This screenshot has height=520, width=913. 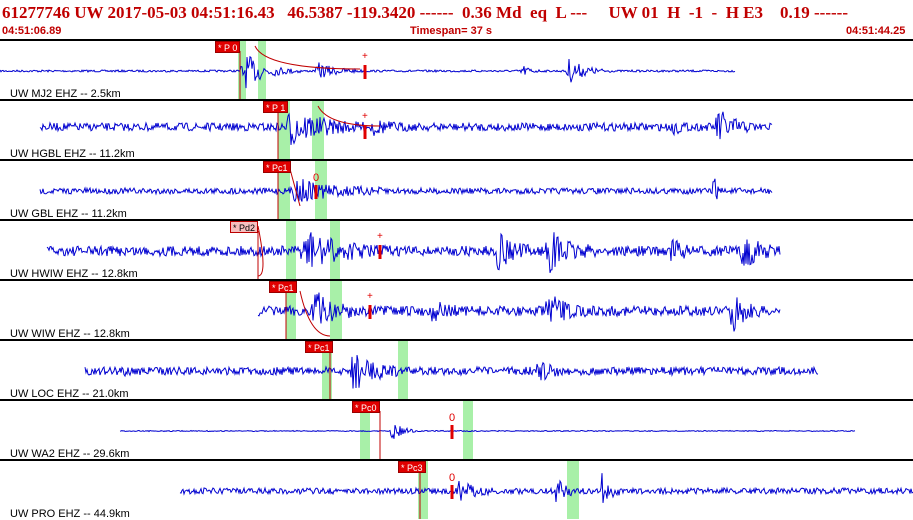 What do you see at coordinates (74, 273) in the screenshot?
I see `channel-label: UW HWIW EHZ -- 12.8km` at bounding box center [74, 273].